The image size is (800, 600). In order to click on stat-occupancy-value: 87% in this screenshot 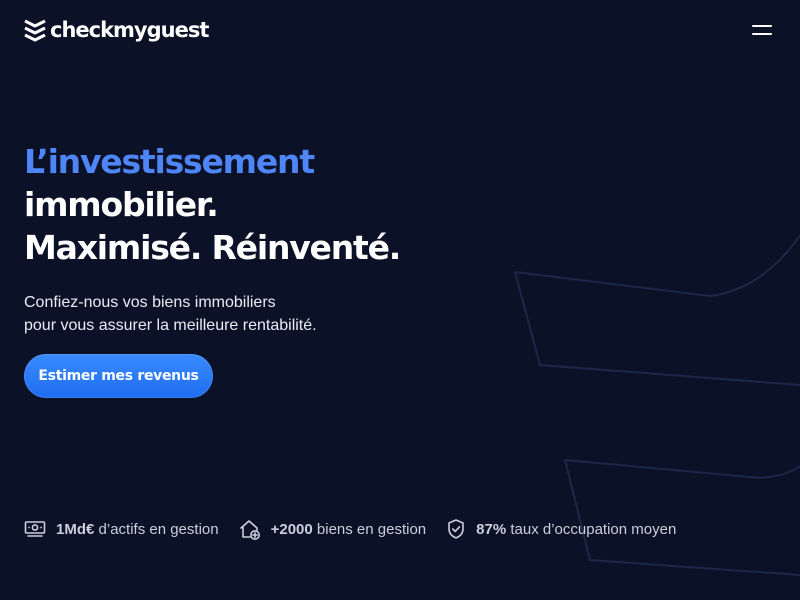, I will do `click(491, 529)`.